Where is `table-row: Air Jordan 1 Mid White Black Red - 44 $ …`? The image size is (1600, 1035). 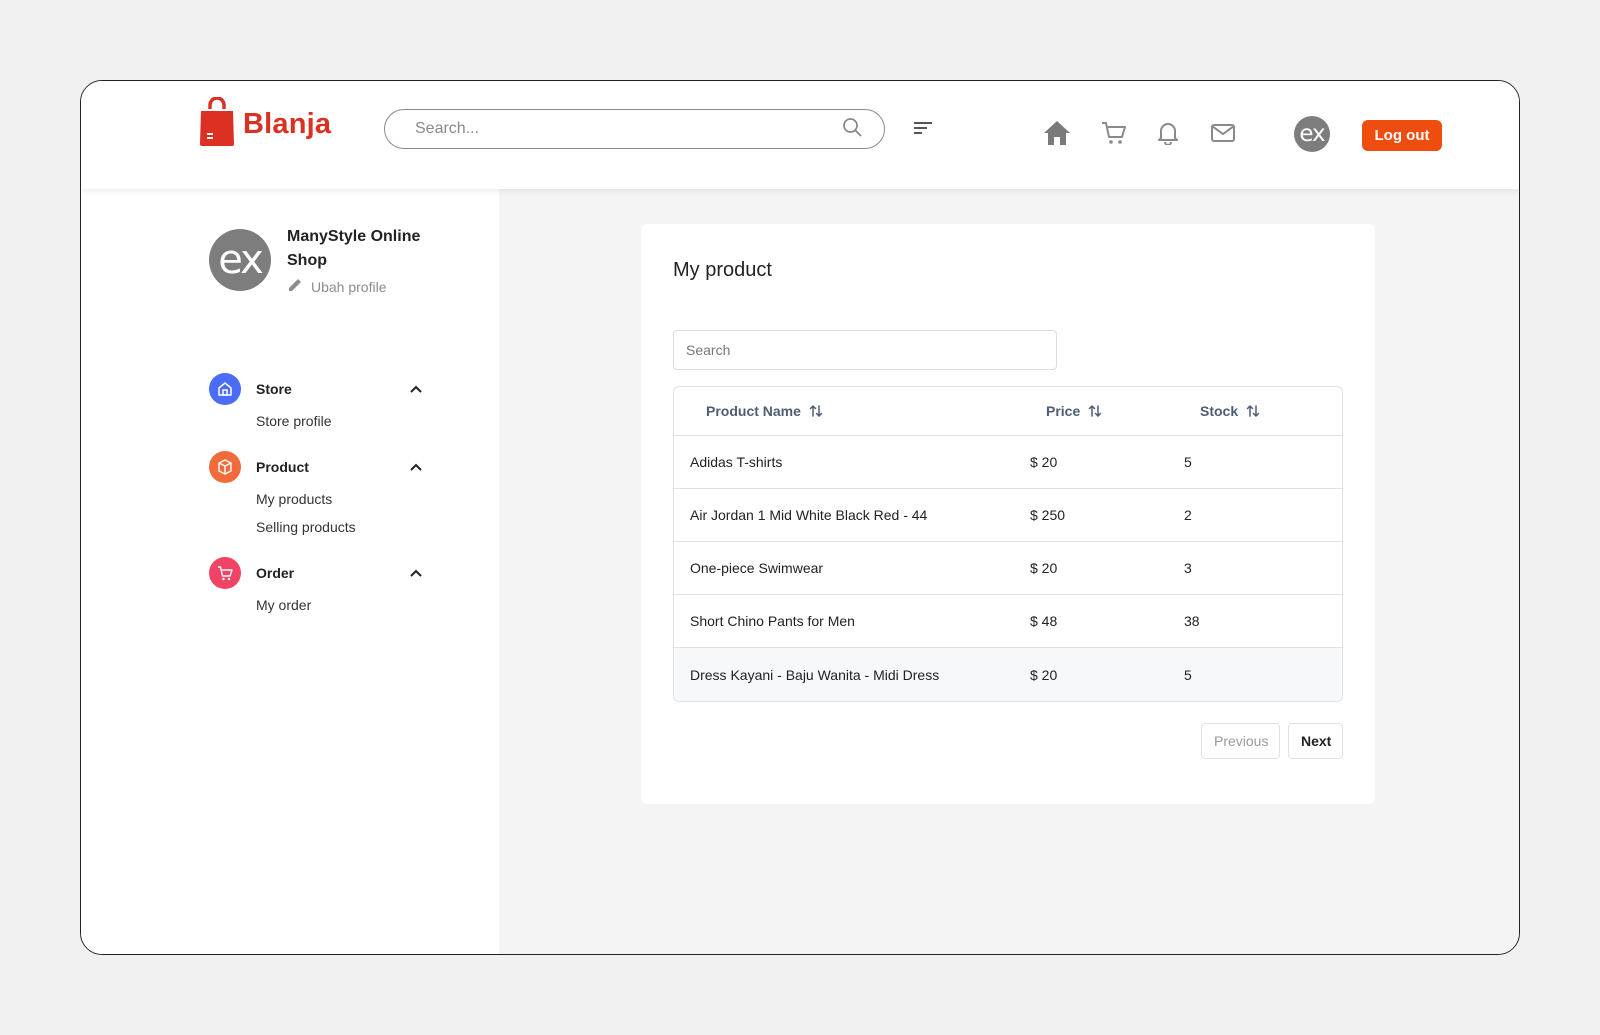 table-row: Air Jordan 1 Mid White Black Red - 44 $ … is located at coordinates (1008, 515).